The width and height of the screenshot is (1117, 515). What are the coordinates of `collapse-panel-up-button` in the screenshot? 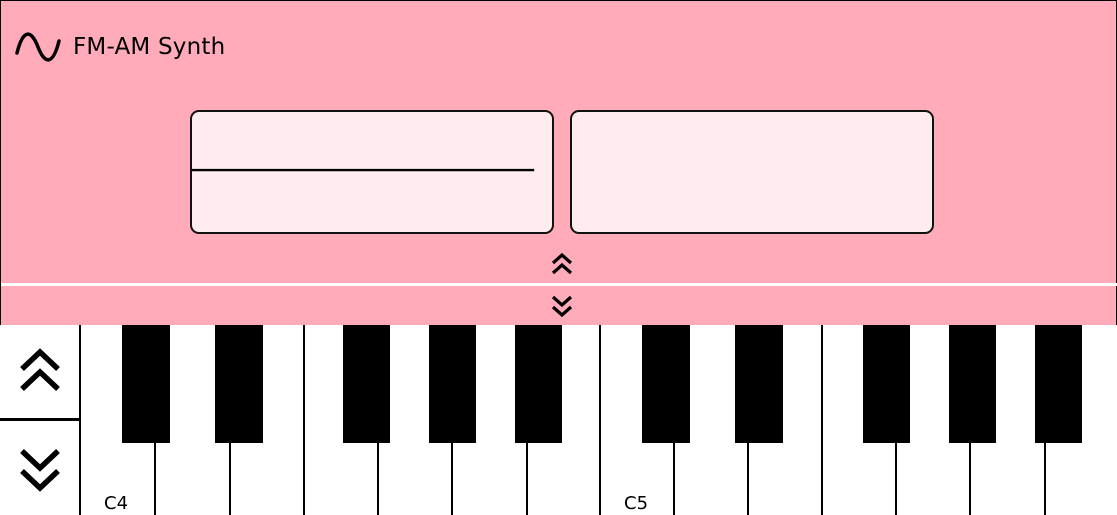 It's located at (562, 264).